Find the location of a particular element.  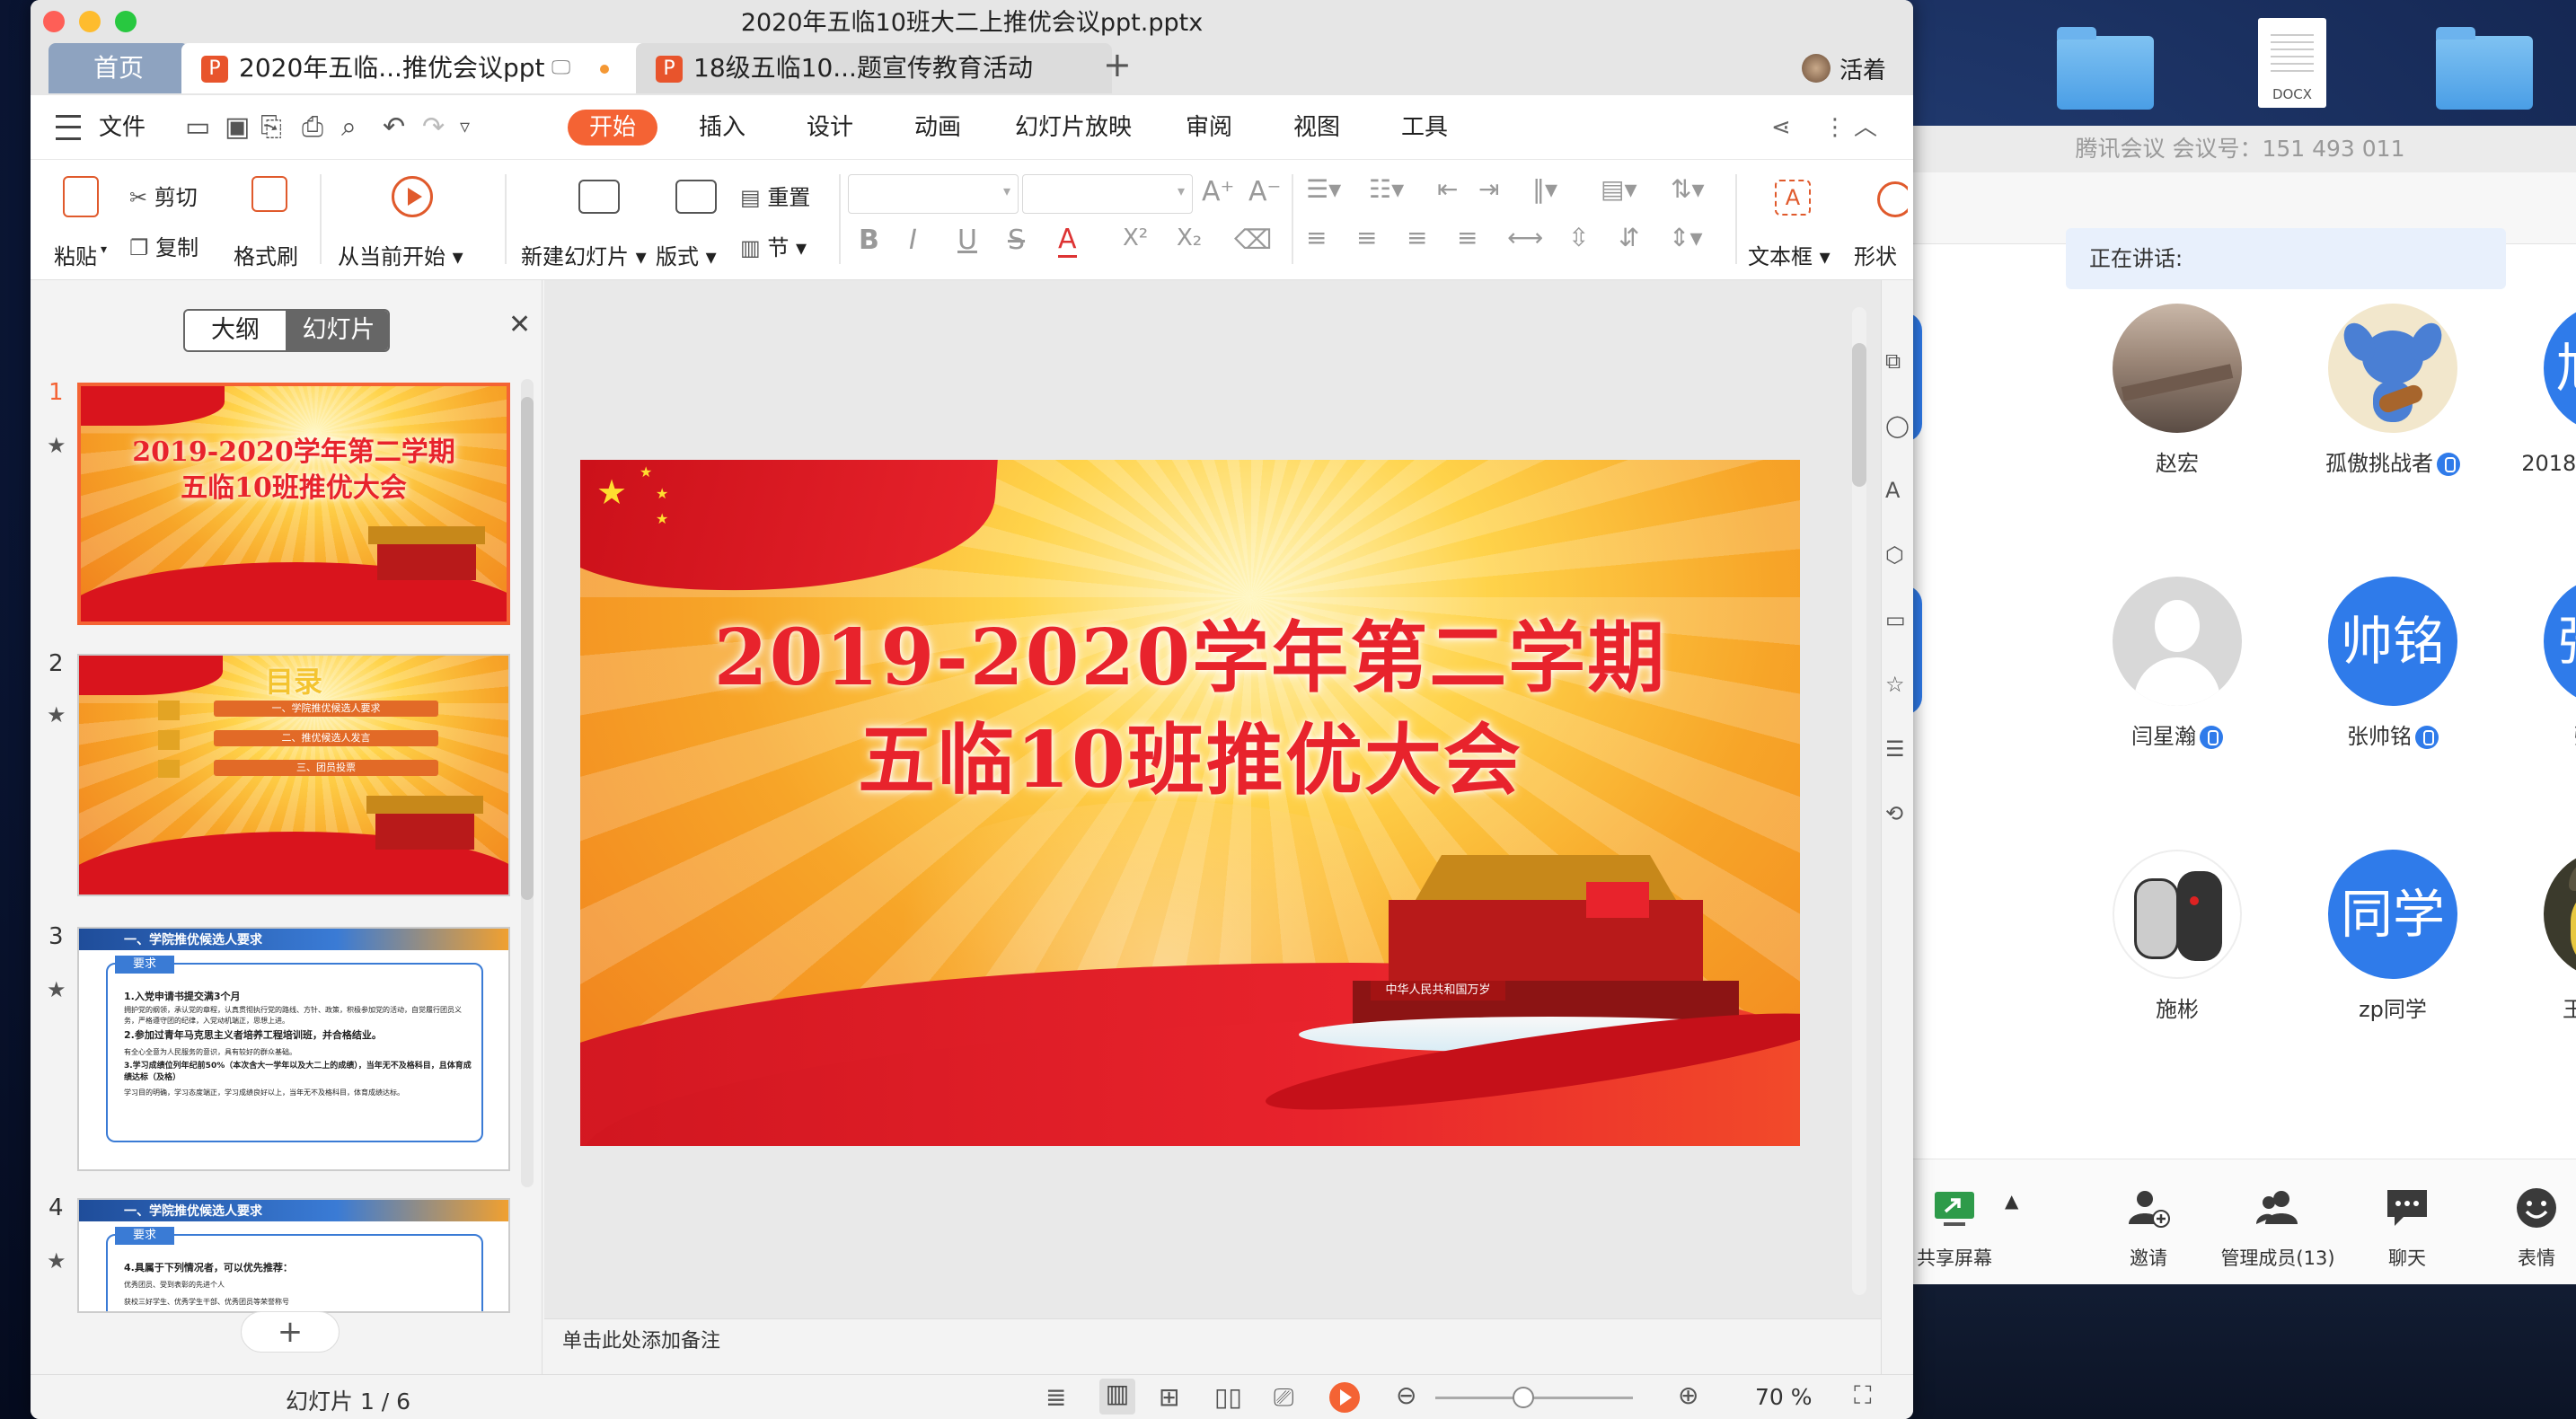

increase-indent-icon: ⇥ is located at coordinates (1488, 189).